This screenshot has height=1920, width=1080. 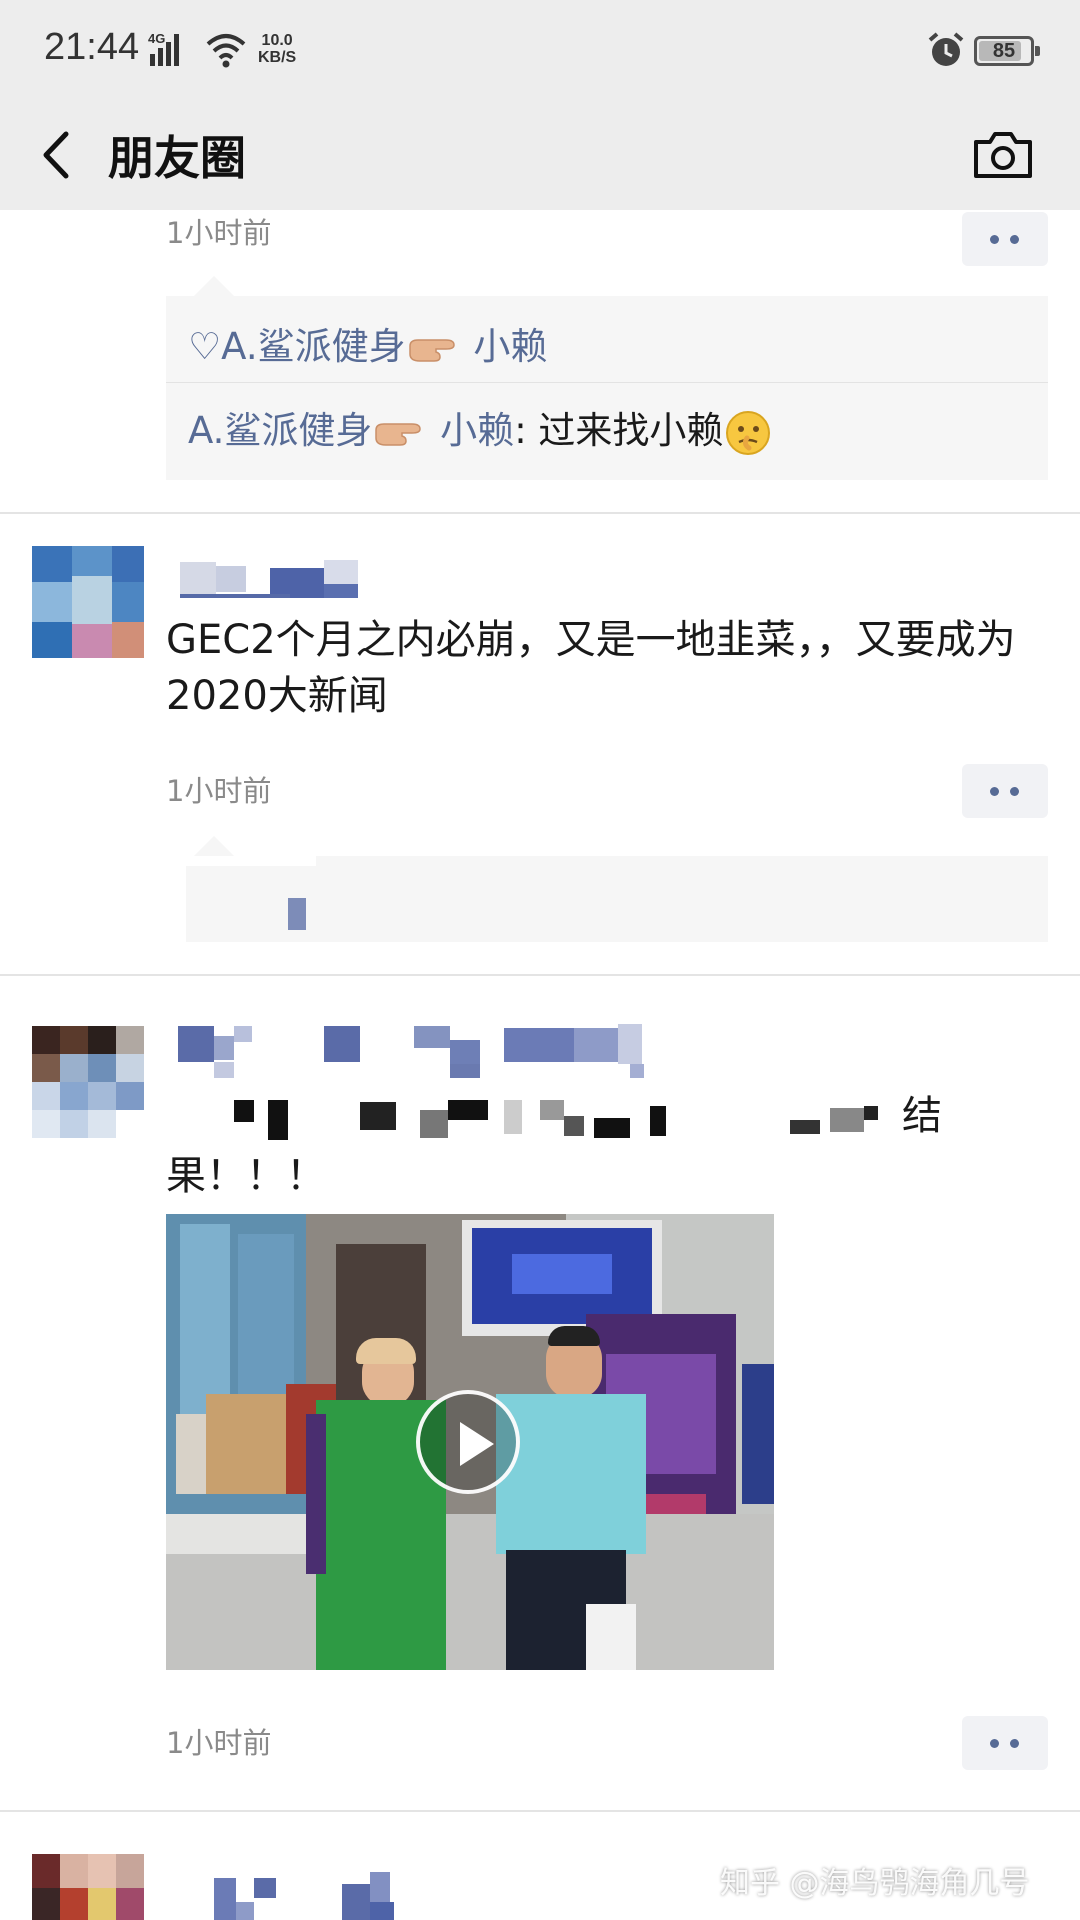 What do you see at coordinates (748, 432) in the screenshot?
I see `thinking-face-icon` at bounding box center [748, 432].